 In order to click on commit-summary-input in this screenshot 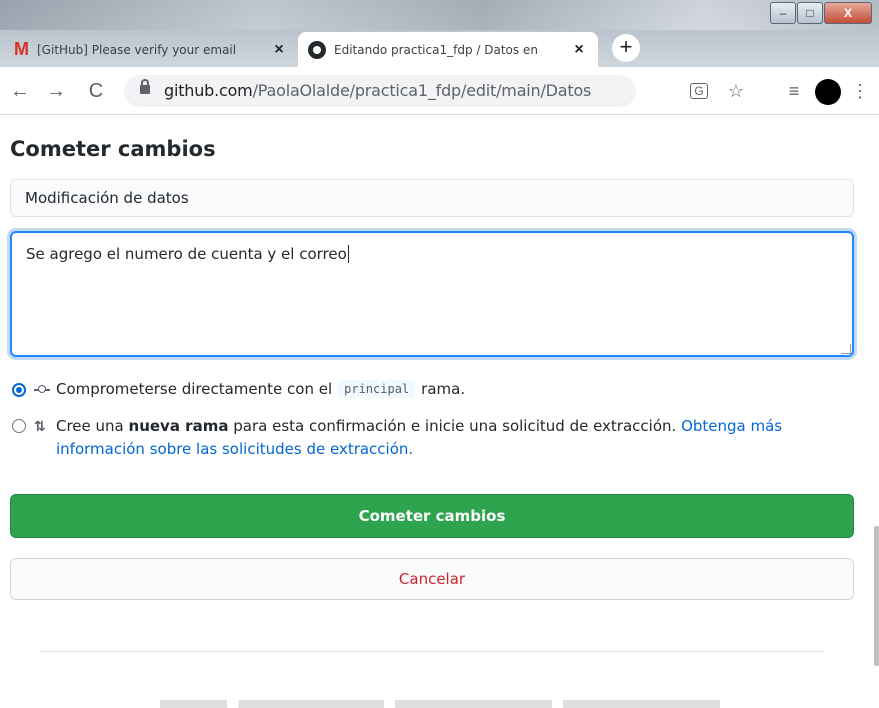, I will do `click(432, 198)`.